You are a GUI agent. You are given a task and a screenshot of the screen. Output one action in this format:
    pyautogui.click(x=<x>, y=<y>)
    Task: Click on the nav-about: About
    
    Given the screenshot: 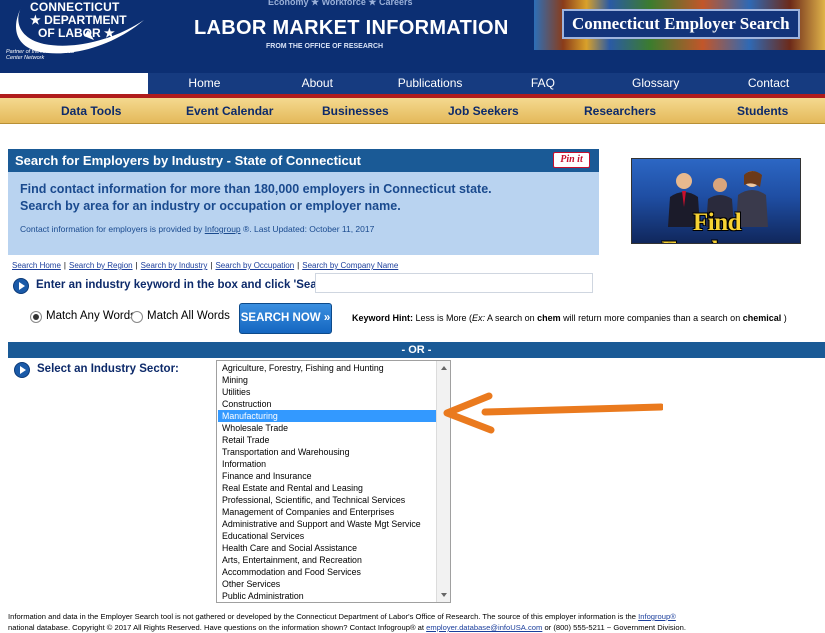 What is the action you would take?
    pyautogui.click(x=317, y=83)
    